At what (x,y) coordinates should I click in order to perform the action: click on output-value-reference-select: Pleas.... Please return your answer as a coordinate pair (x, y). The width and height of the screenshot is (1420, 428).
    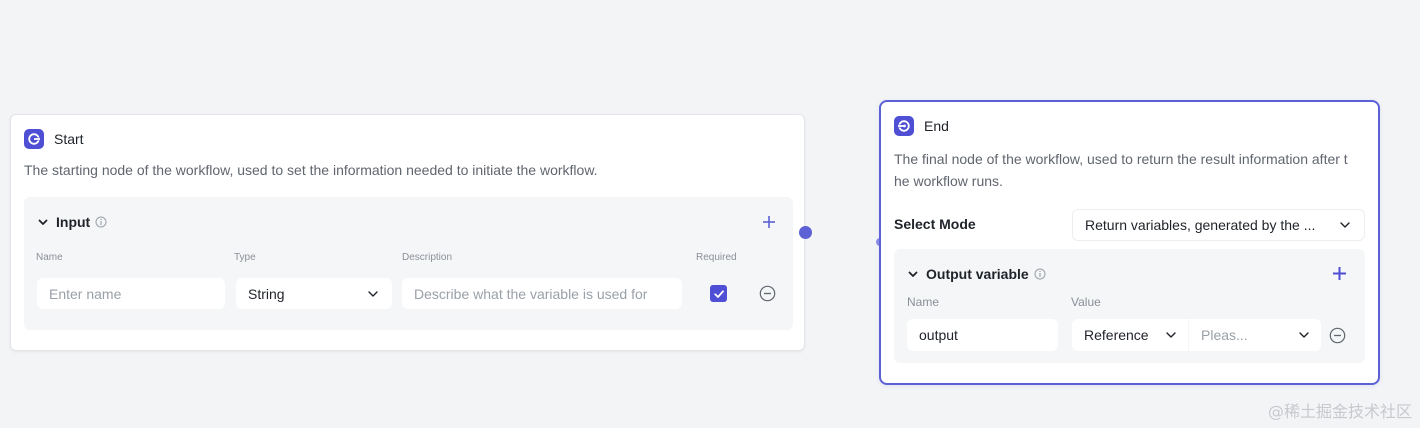
    Looking at the image, I should click on (1255, 335).